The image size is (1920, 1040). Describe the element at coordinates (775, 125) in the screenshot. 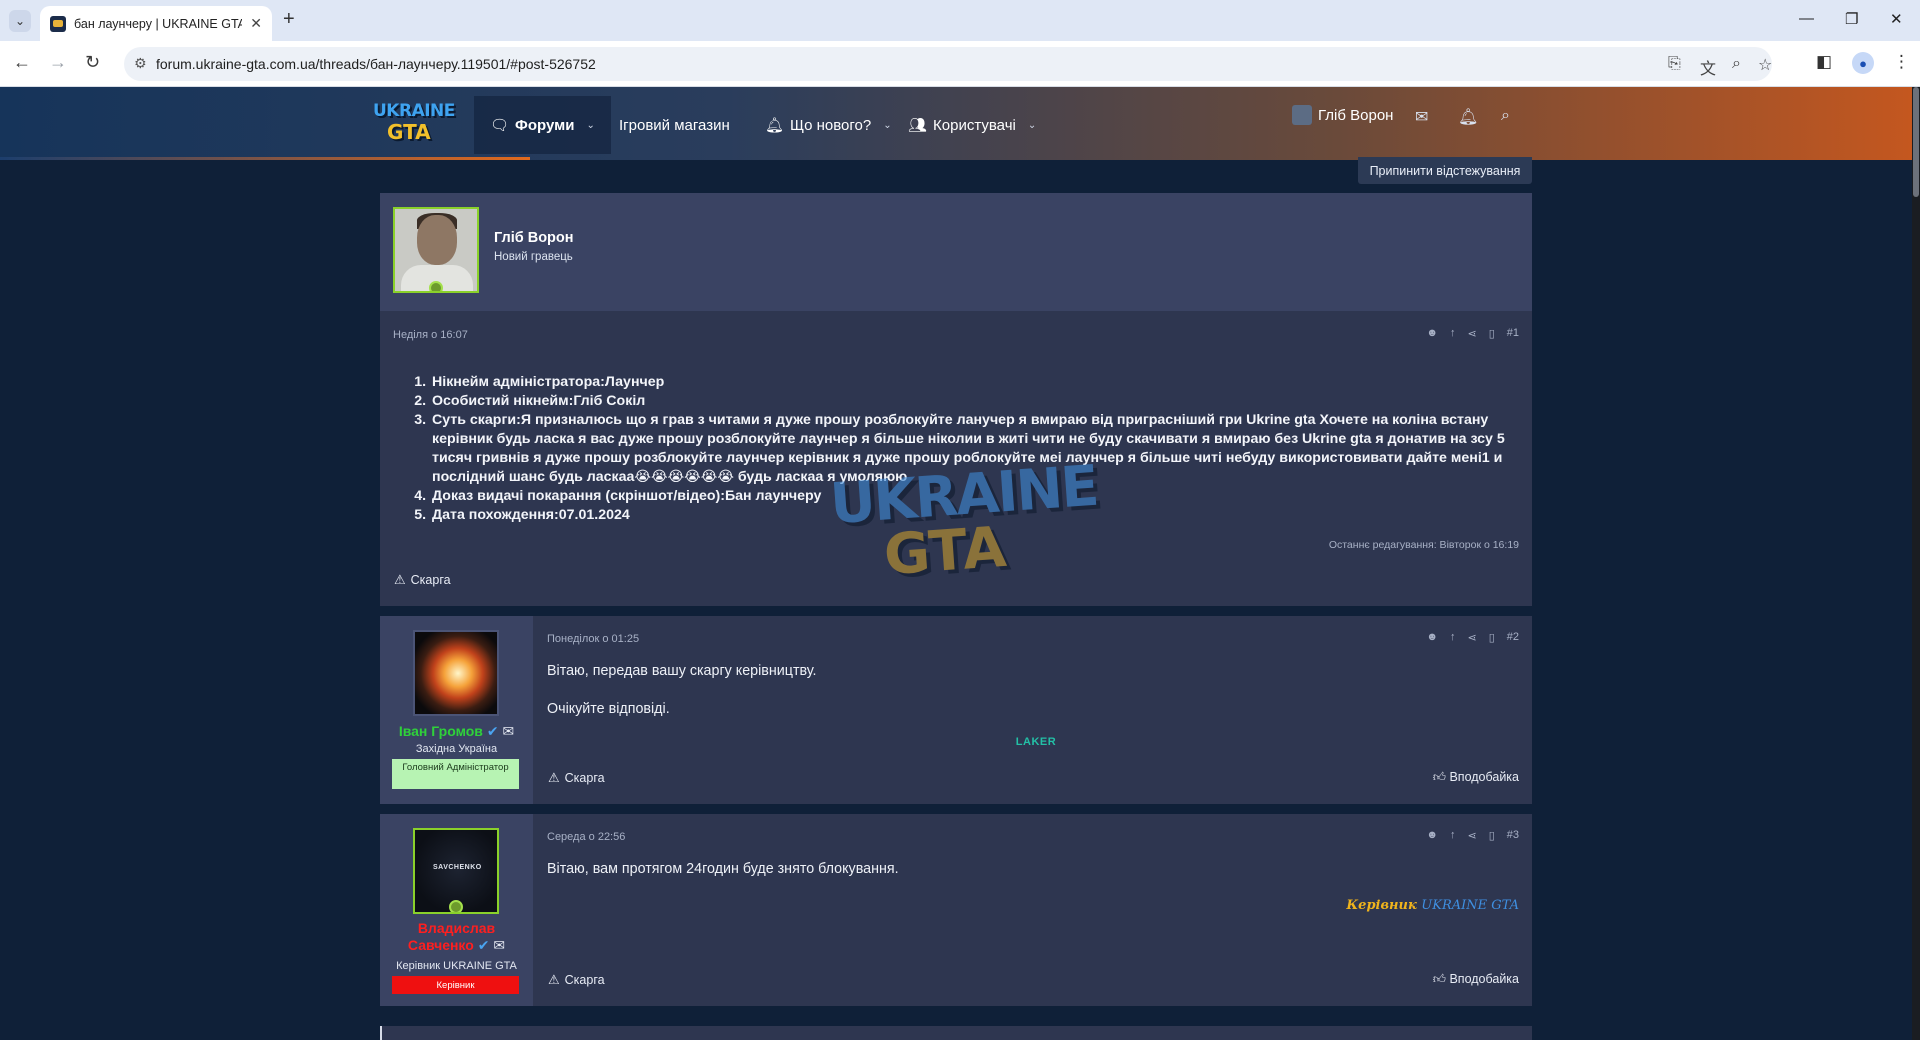

I see `bell-icon: 🔔︎` at that location.